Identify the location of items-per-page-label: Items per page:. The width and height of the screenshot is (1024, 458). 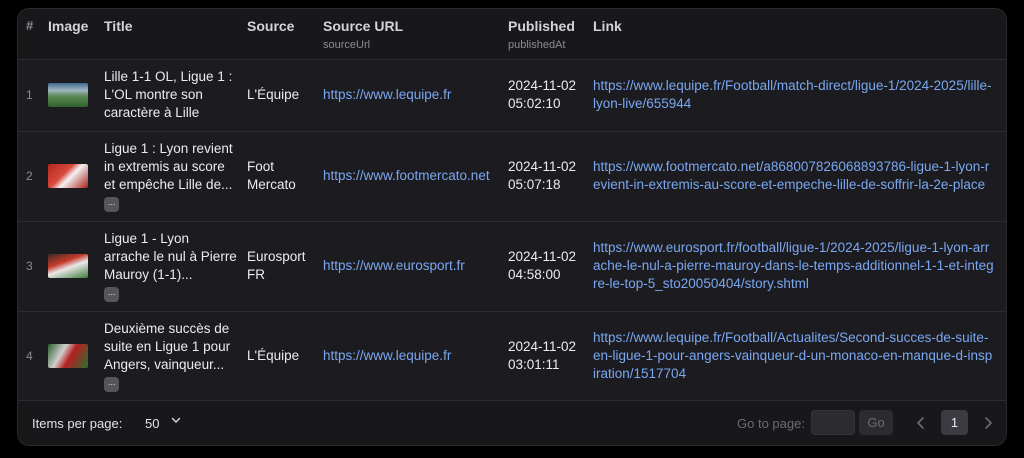
(77, 423).